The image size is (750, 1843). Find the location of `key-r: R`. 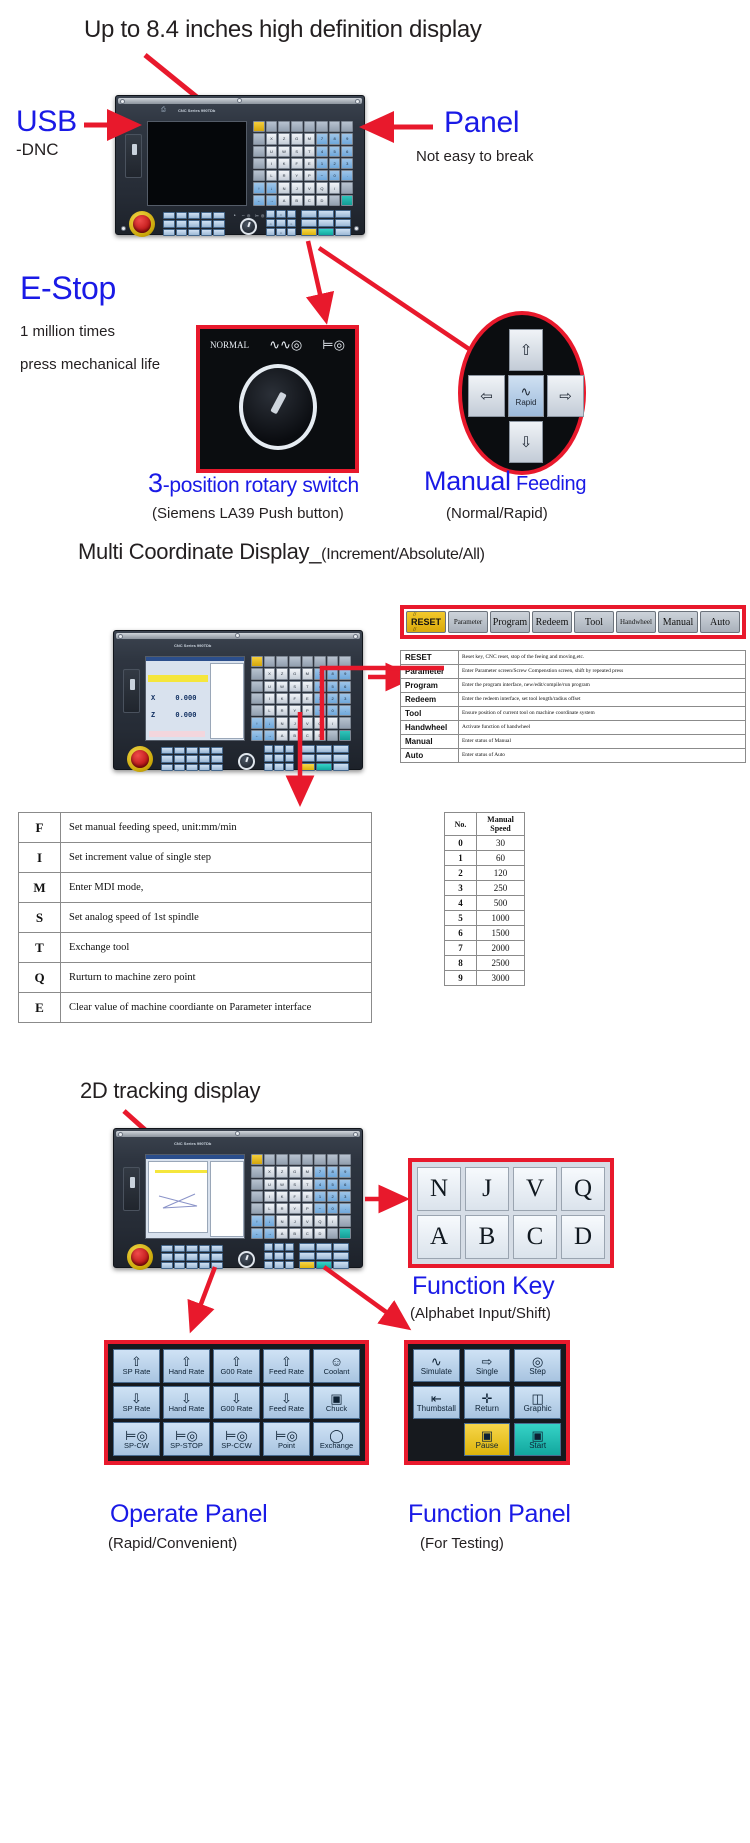

key-r: R is located at coordinates (284, 176).